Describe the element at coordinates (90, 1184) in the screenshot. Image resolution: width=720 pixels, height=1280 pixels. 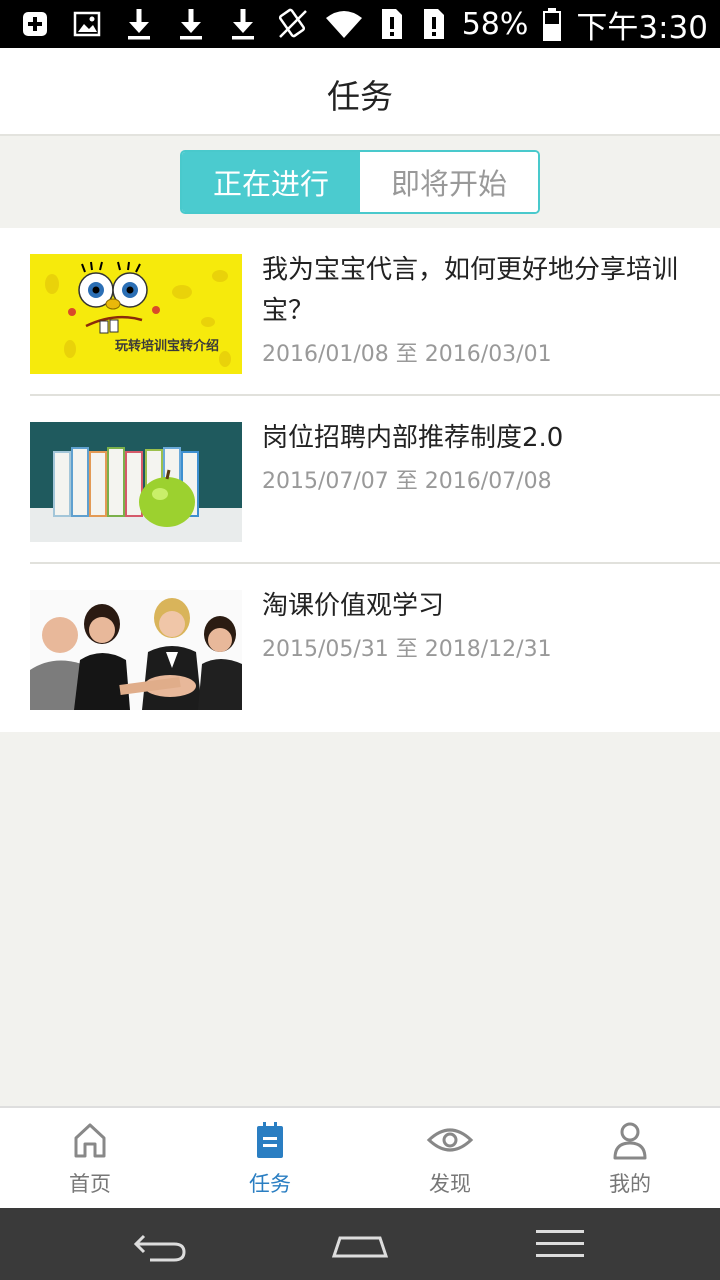
I see `tab-home-label: 首页` at that location.